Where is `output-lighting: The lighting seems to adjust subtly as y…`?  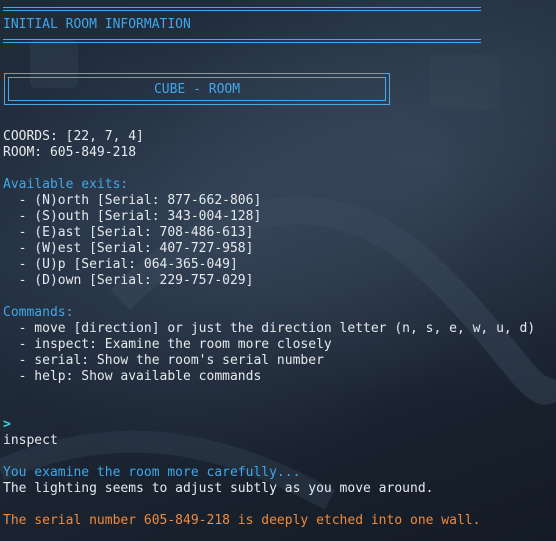
output-lighting: The lighting seems to adjust subtly as y… is located at coordinates (218, 488).